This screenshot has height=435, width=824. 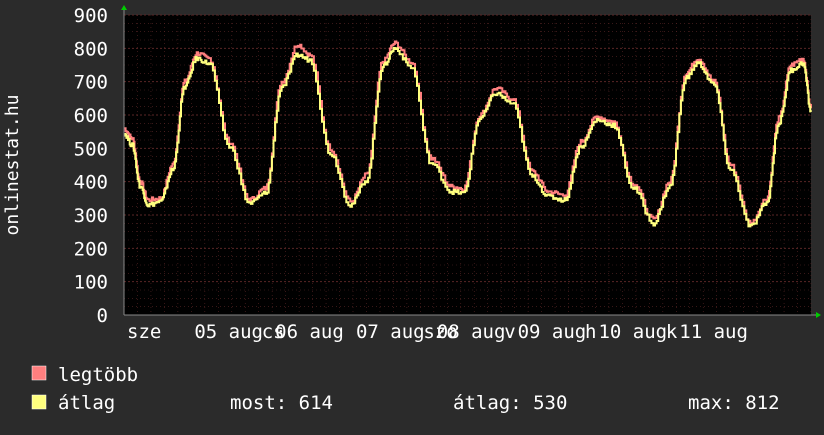 What do you see at coordinates (713, 332) in the screenshot?
I see `x-tick-label: 11 aug` at bounding box center [713, 332].